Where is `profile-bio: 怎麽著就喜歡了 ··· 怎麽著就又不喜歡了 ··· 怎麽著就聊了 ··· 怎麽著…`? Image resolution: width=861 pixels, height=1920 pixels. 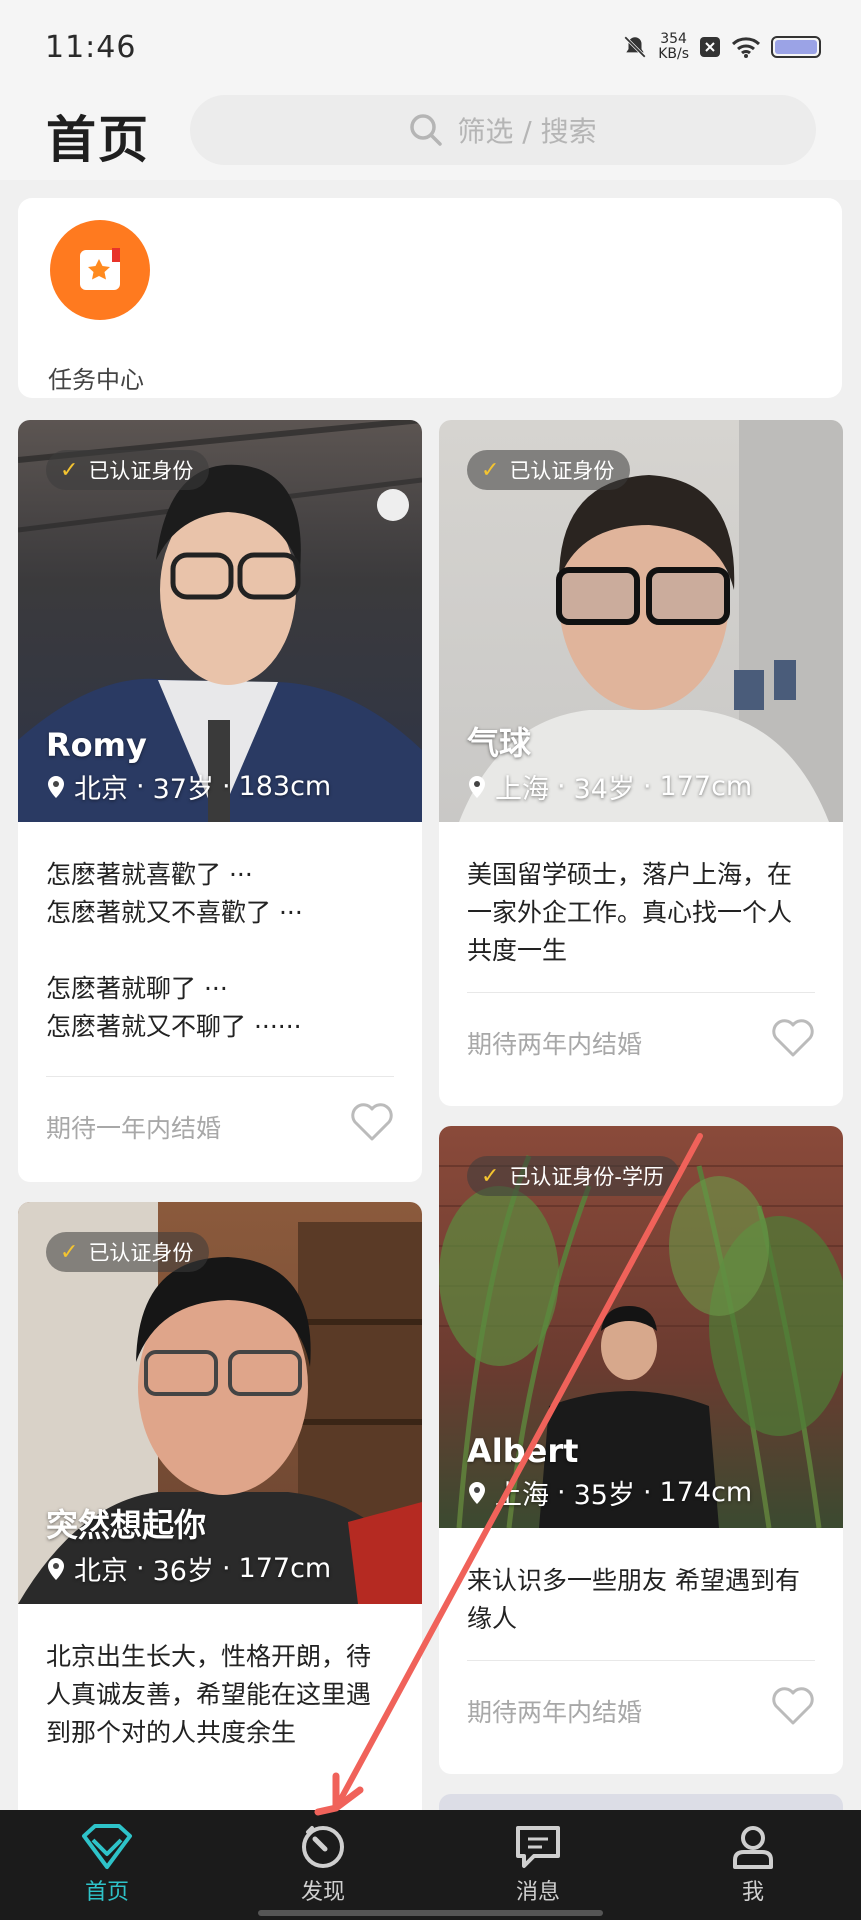 profile-bio: 怎麽著就喜歡了 ··· 怎麽著就又不喜歡了 ··· 怎麽著就聊了 ··· 怎麽著… is located at coordinates (174, 950).